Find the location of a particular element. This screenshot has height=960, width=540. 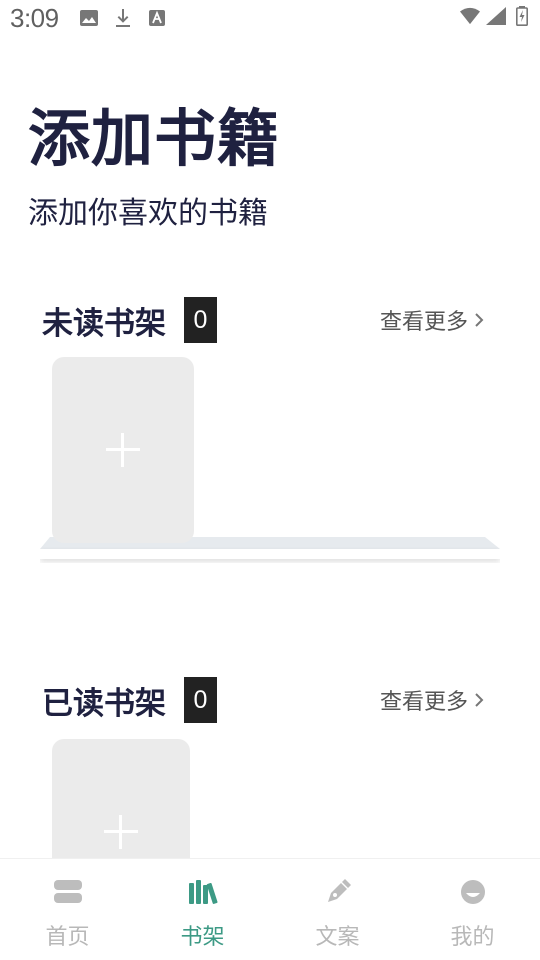

add-unread-book-button is located at coordinates (123, 450).